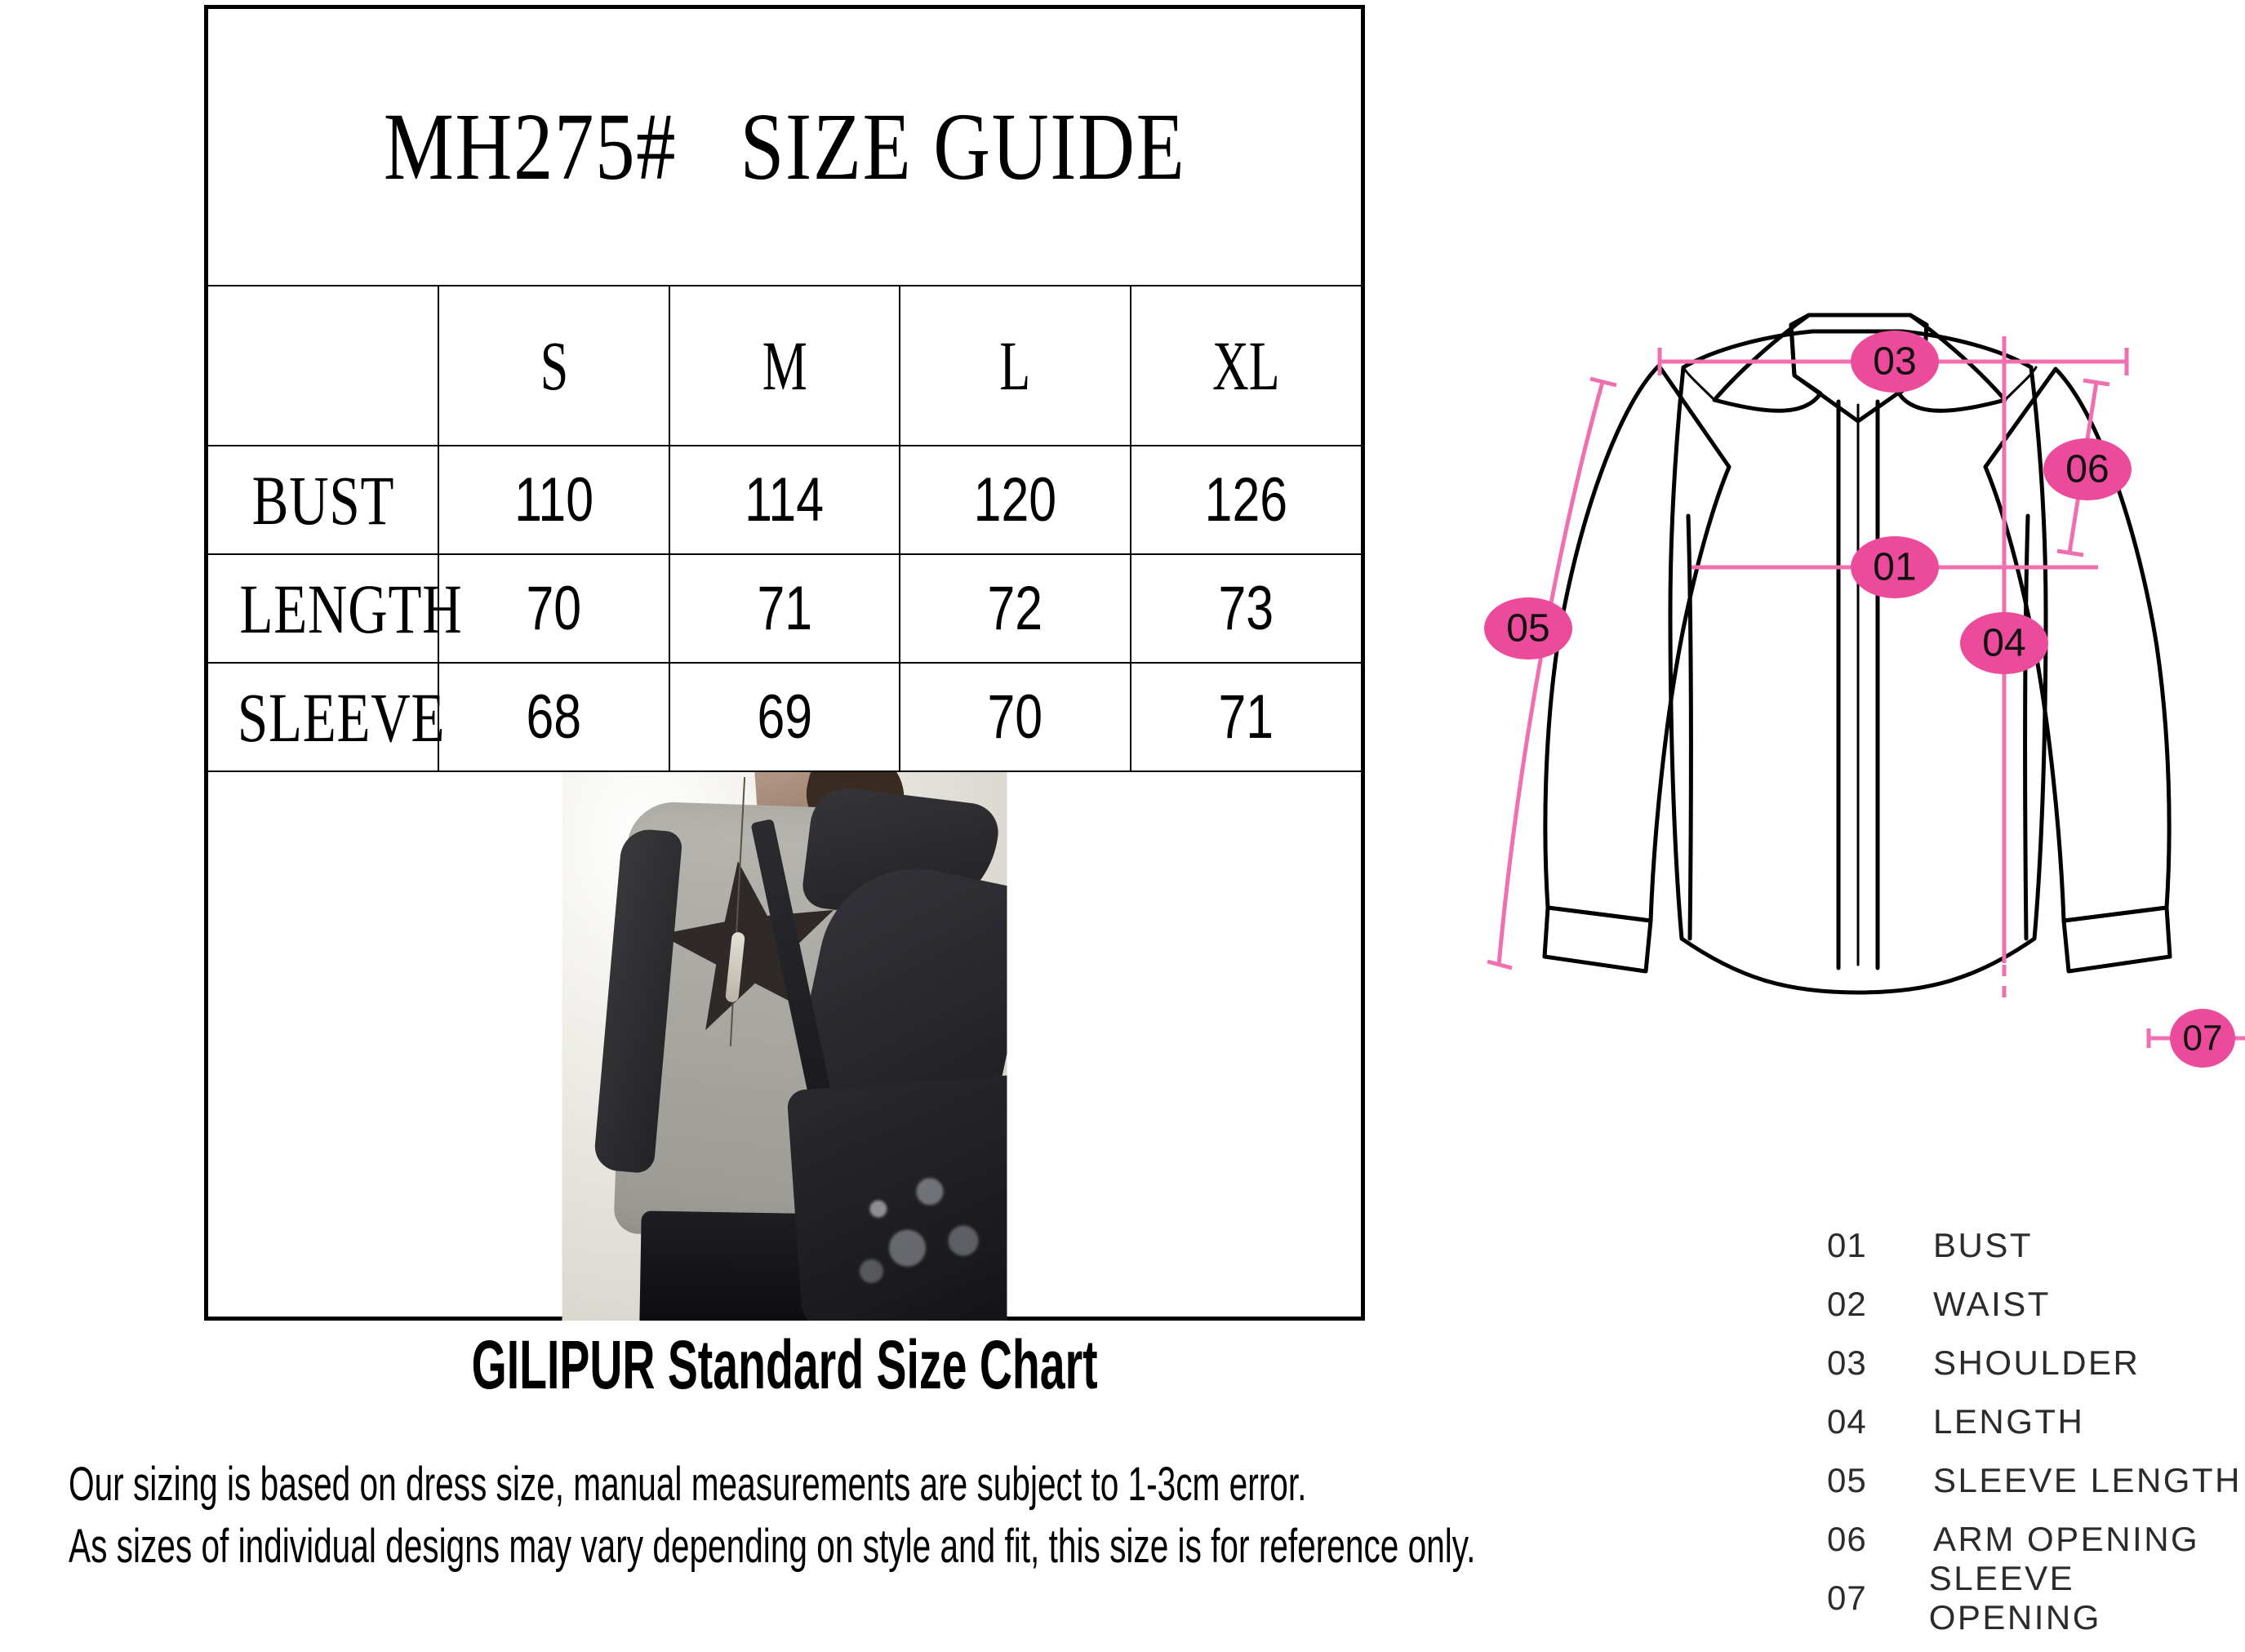 The height and width of the screenshot is (1652, 2245). I want to click on size-header-xl: XL, so click(1245, 365).